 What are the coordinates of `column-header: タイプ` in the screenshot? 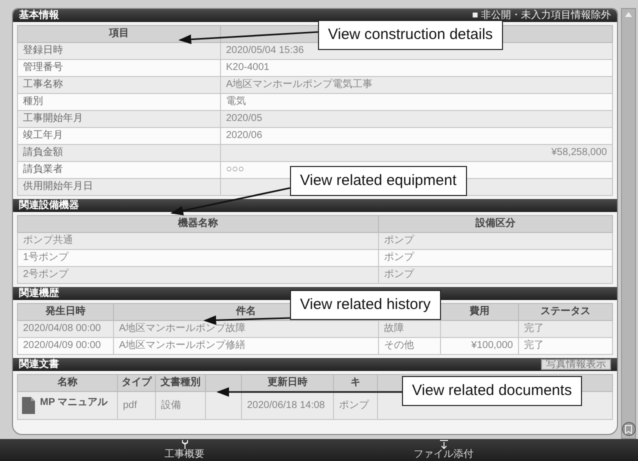 It's located at (137, 382).